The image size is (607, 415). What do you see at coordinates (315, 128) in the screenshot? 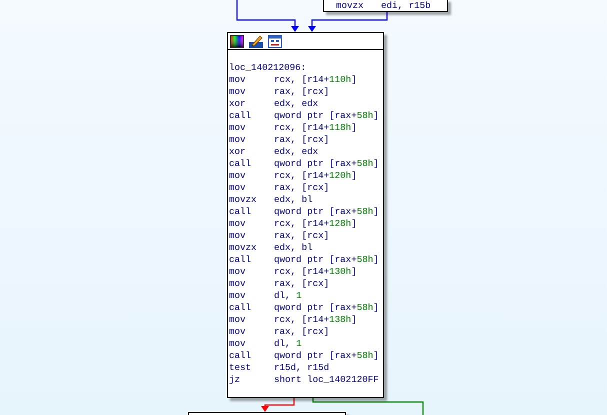
I see `operands: rcx, [r14+118h]` at bounding box center [315, 128].